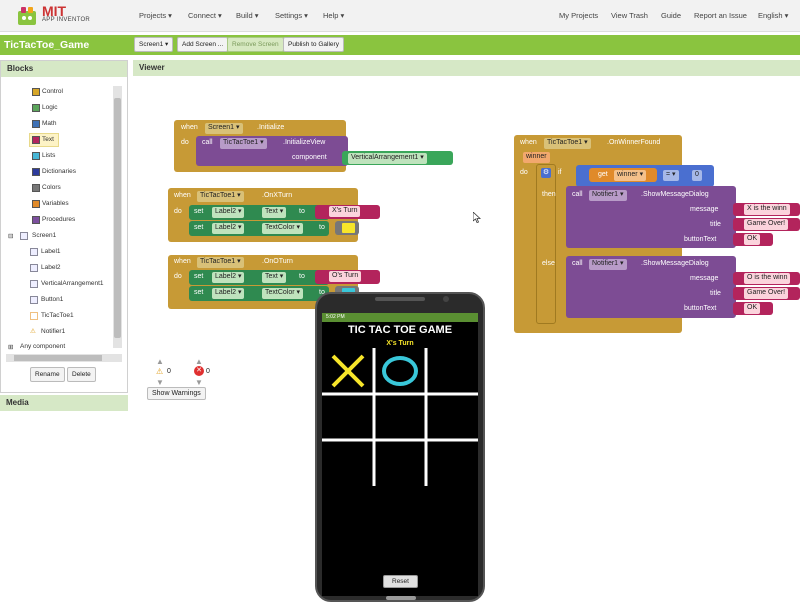 This screenshot has height=602, width=800. I want to click on publish-gallery-button: Publish to Gallery, so click(313, 44).